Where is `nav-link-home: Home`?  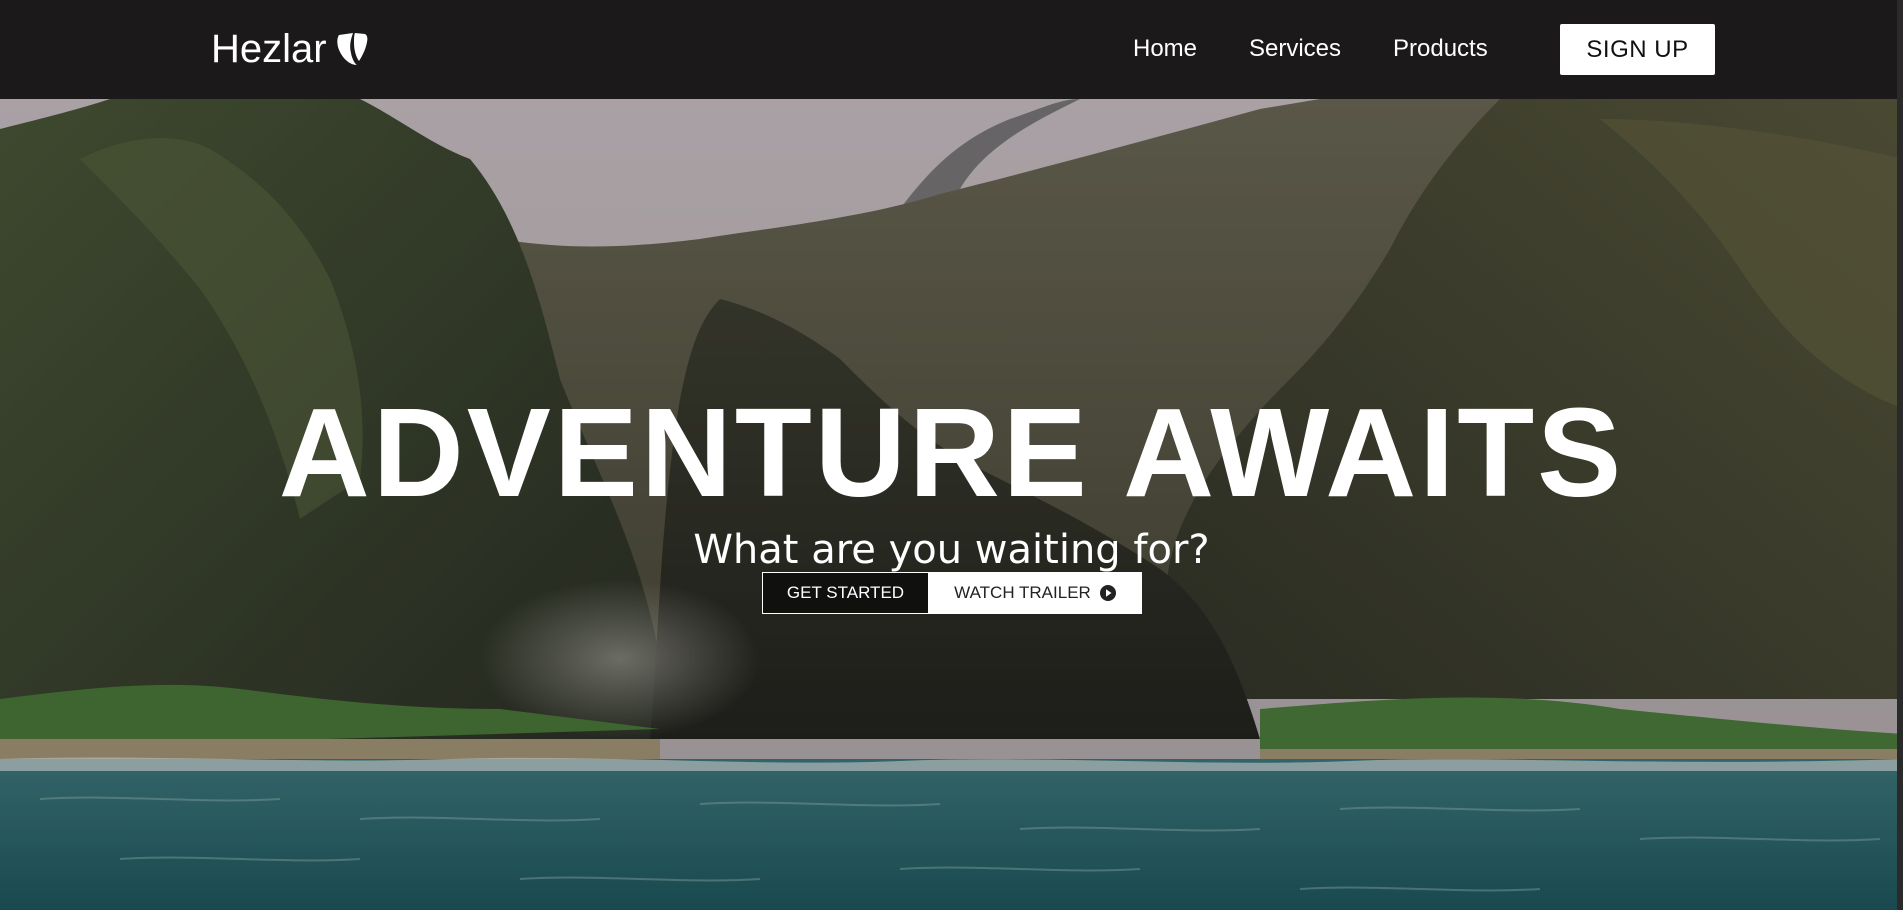
nav-link-home: Home is located at coordinates (1165, 49).